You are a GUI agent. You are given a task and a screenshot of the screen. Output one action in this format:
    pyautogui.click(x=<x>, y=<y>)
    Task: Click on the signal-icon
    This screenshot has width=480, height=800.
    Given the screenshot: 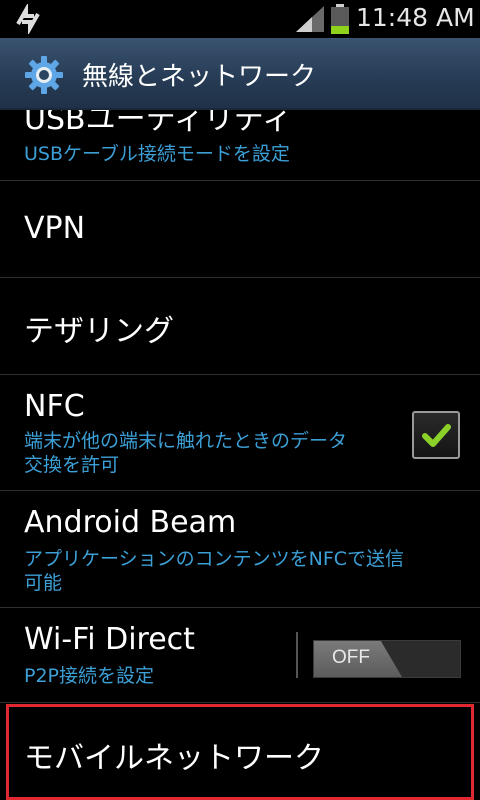 What is the action you would take?
    pyautogui.click(x=310, y=19)
    